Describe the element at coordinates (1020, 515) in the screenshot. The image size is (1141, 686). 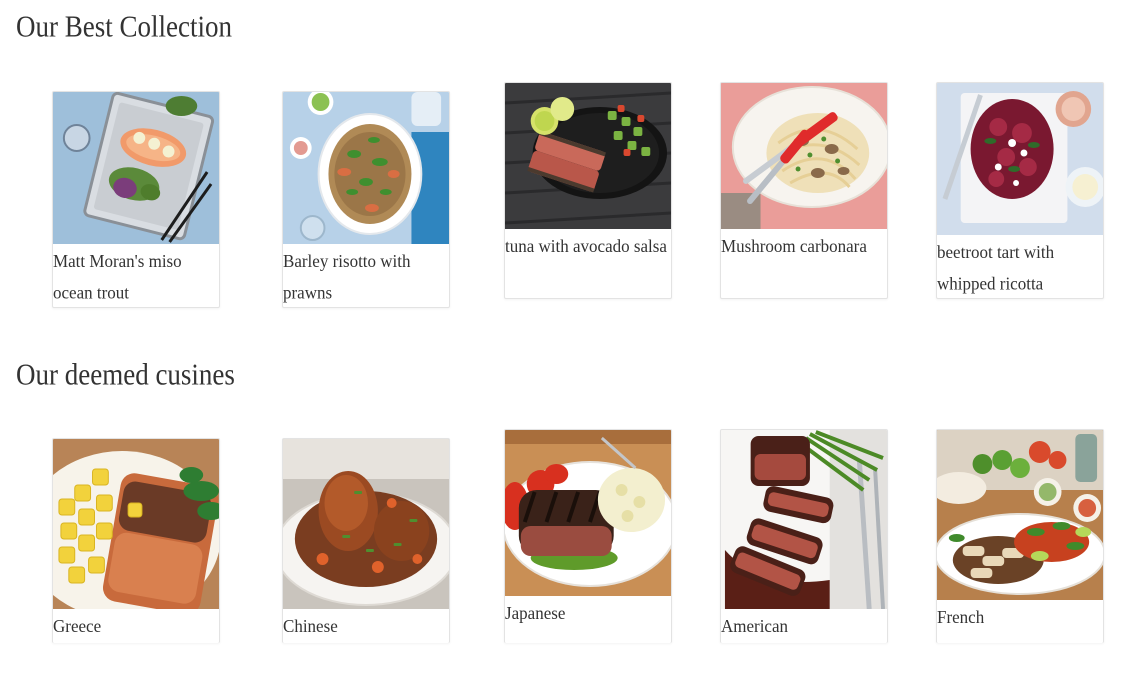
I see `french-chicken-image` at that location.